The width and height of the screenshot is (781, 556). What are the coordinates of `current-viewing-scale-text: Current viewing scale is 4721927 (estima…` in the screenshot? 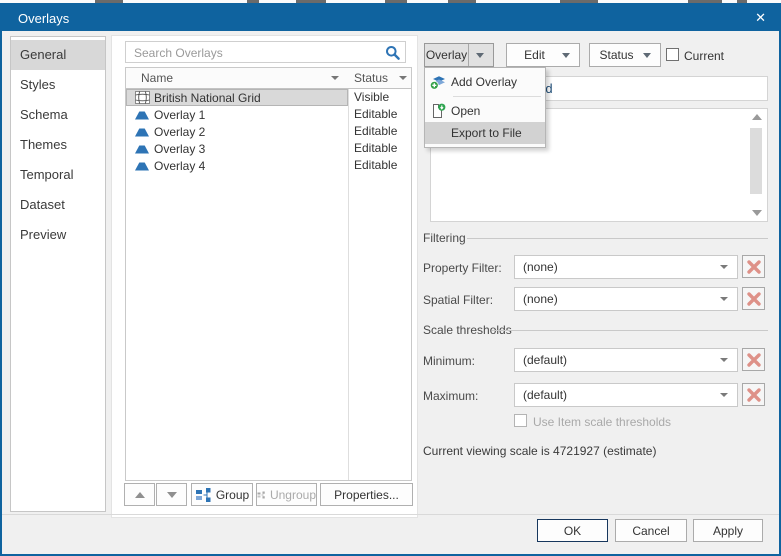 It's located at (540, 451).